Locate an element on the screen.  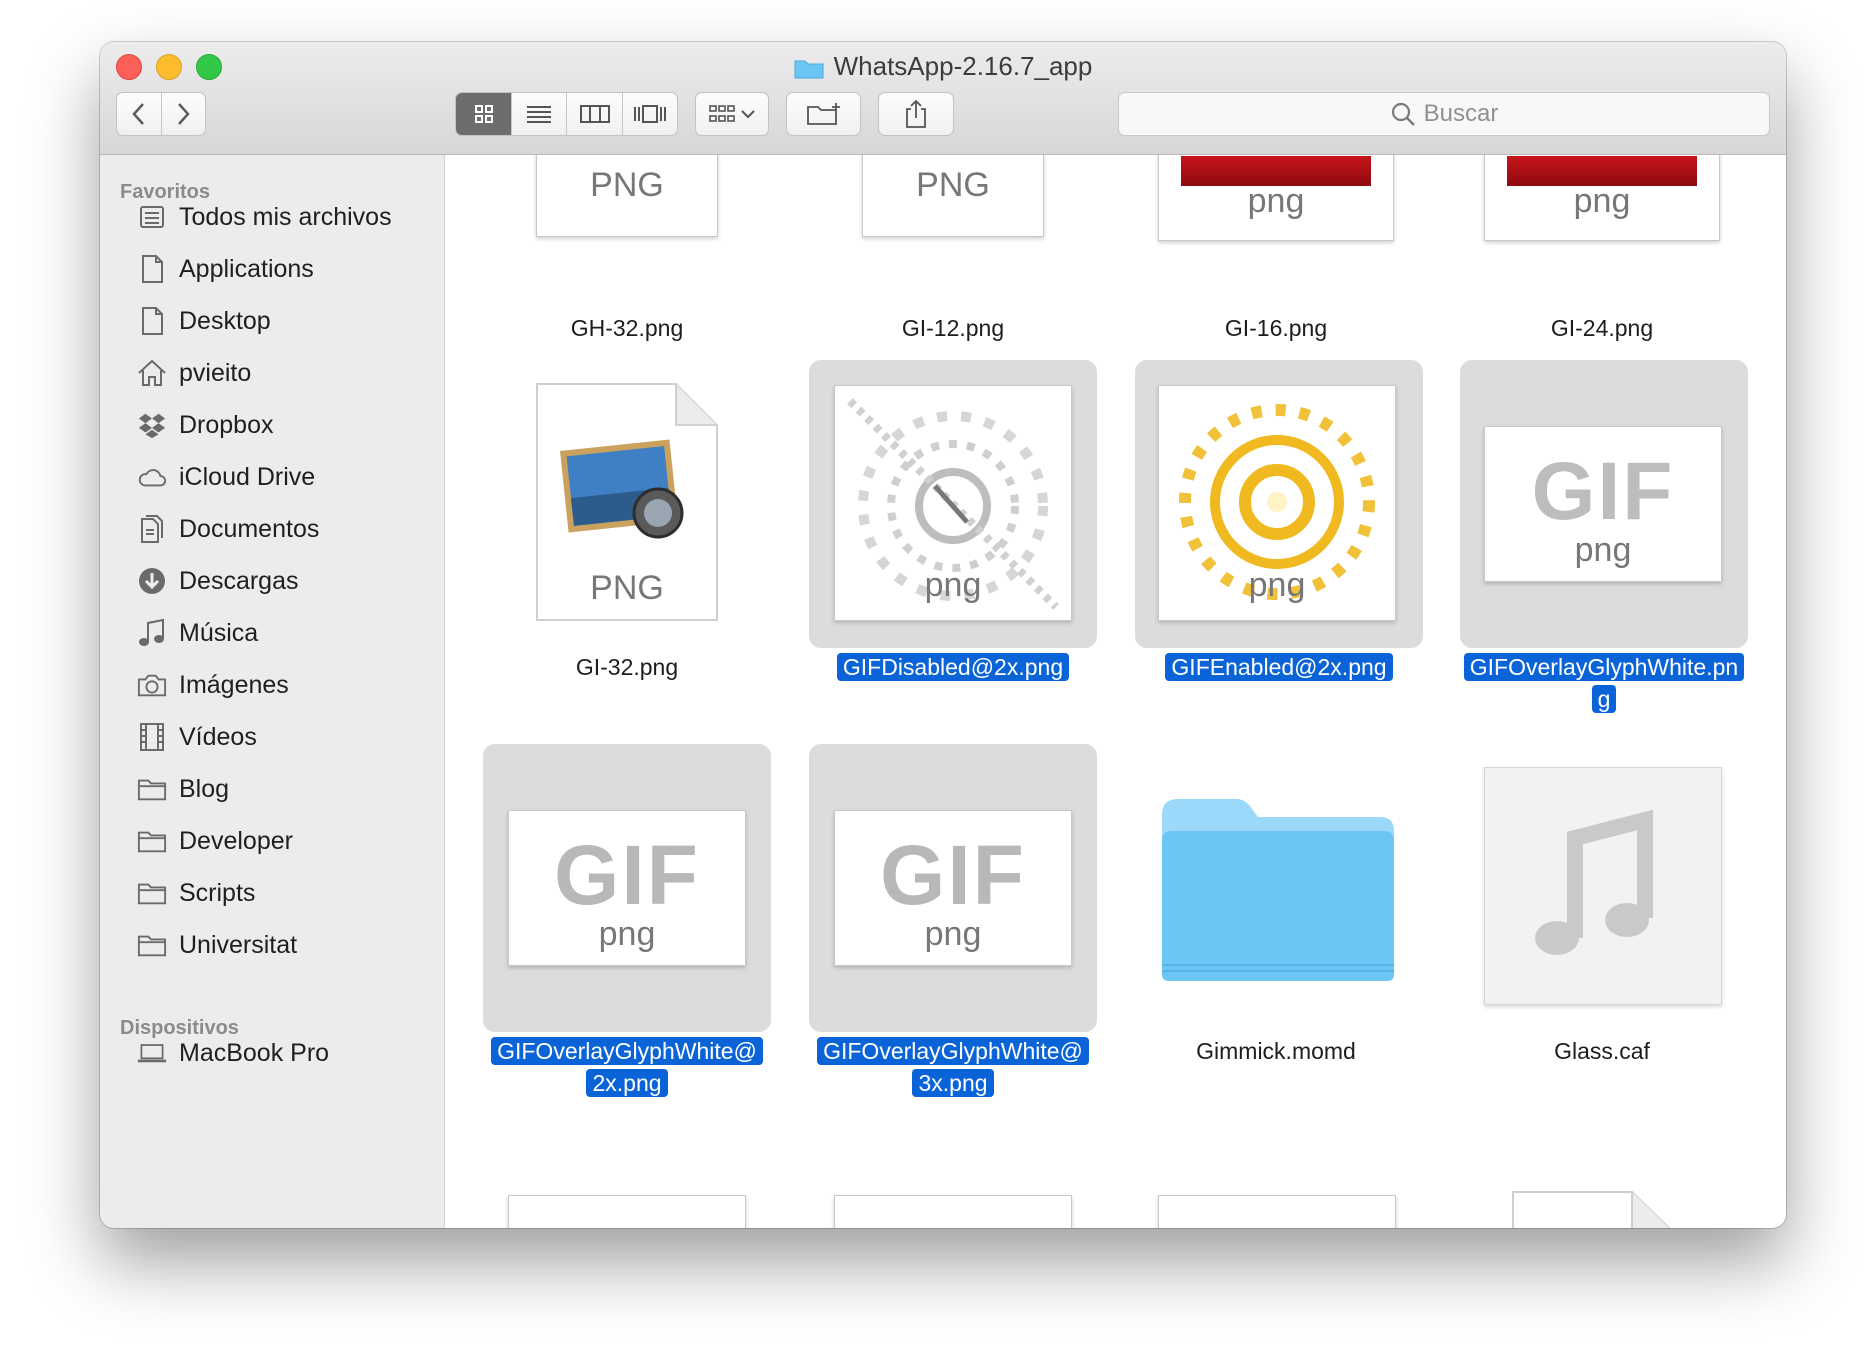
sidebar-item-scripts: Scripts is located at coordinates (196, 893).